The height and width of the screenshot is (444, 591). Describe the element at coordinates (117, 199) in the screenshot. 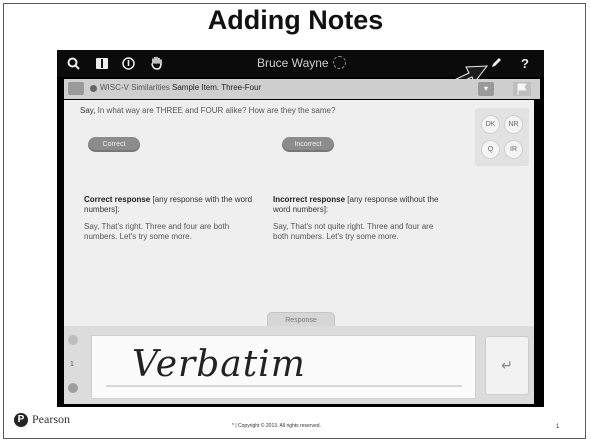

I see `correct-heading: Correct response` at that location.